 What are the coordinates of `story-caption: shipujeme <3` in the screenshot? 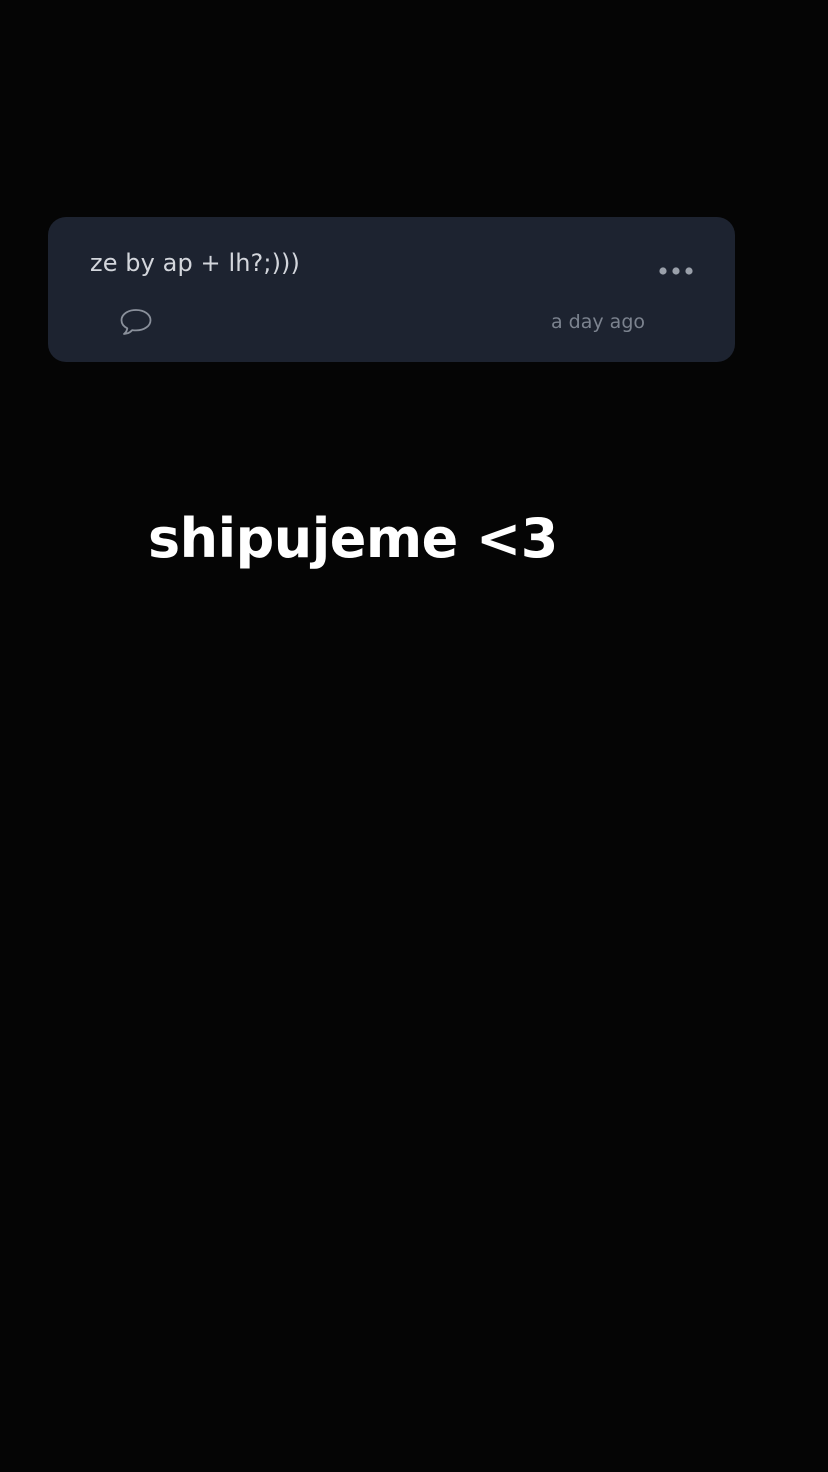 It's located at (353, 538).